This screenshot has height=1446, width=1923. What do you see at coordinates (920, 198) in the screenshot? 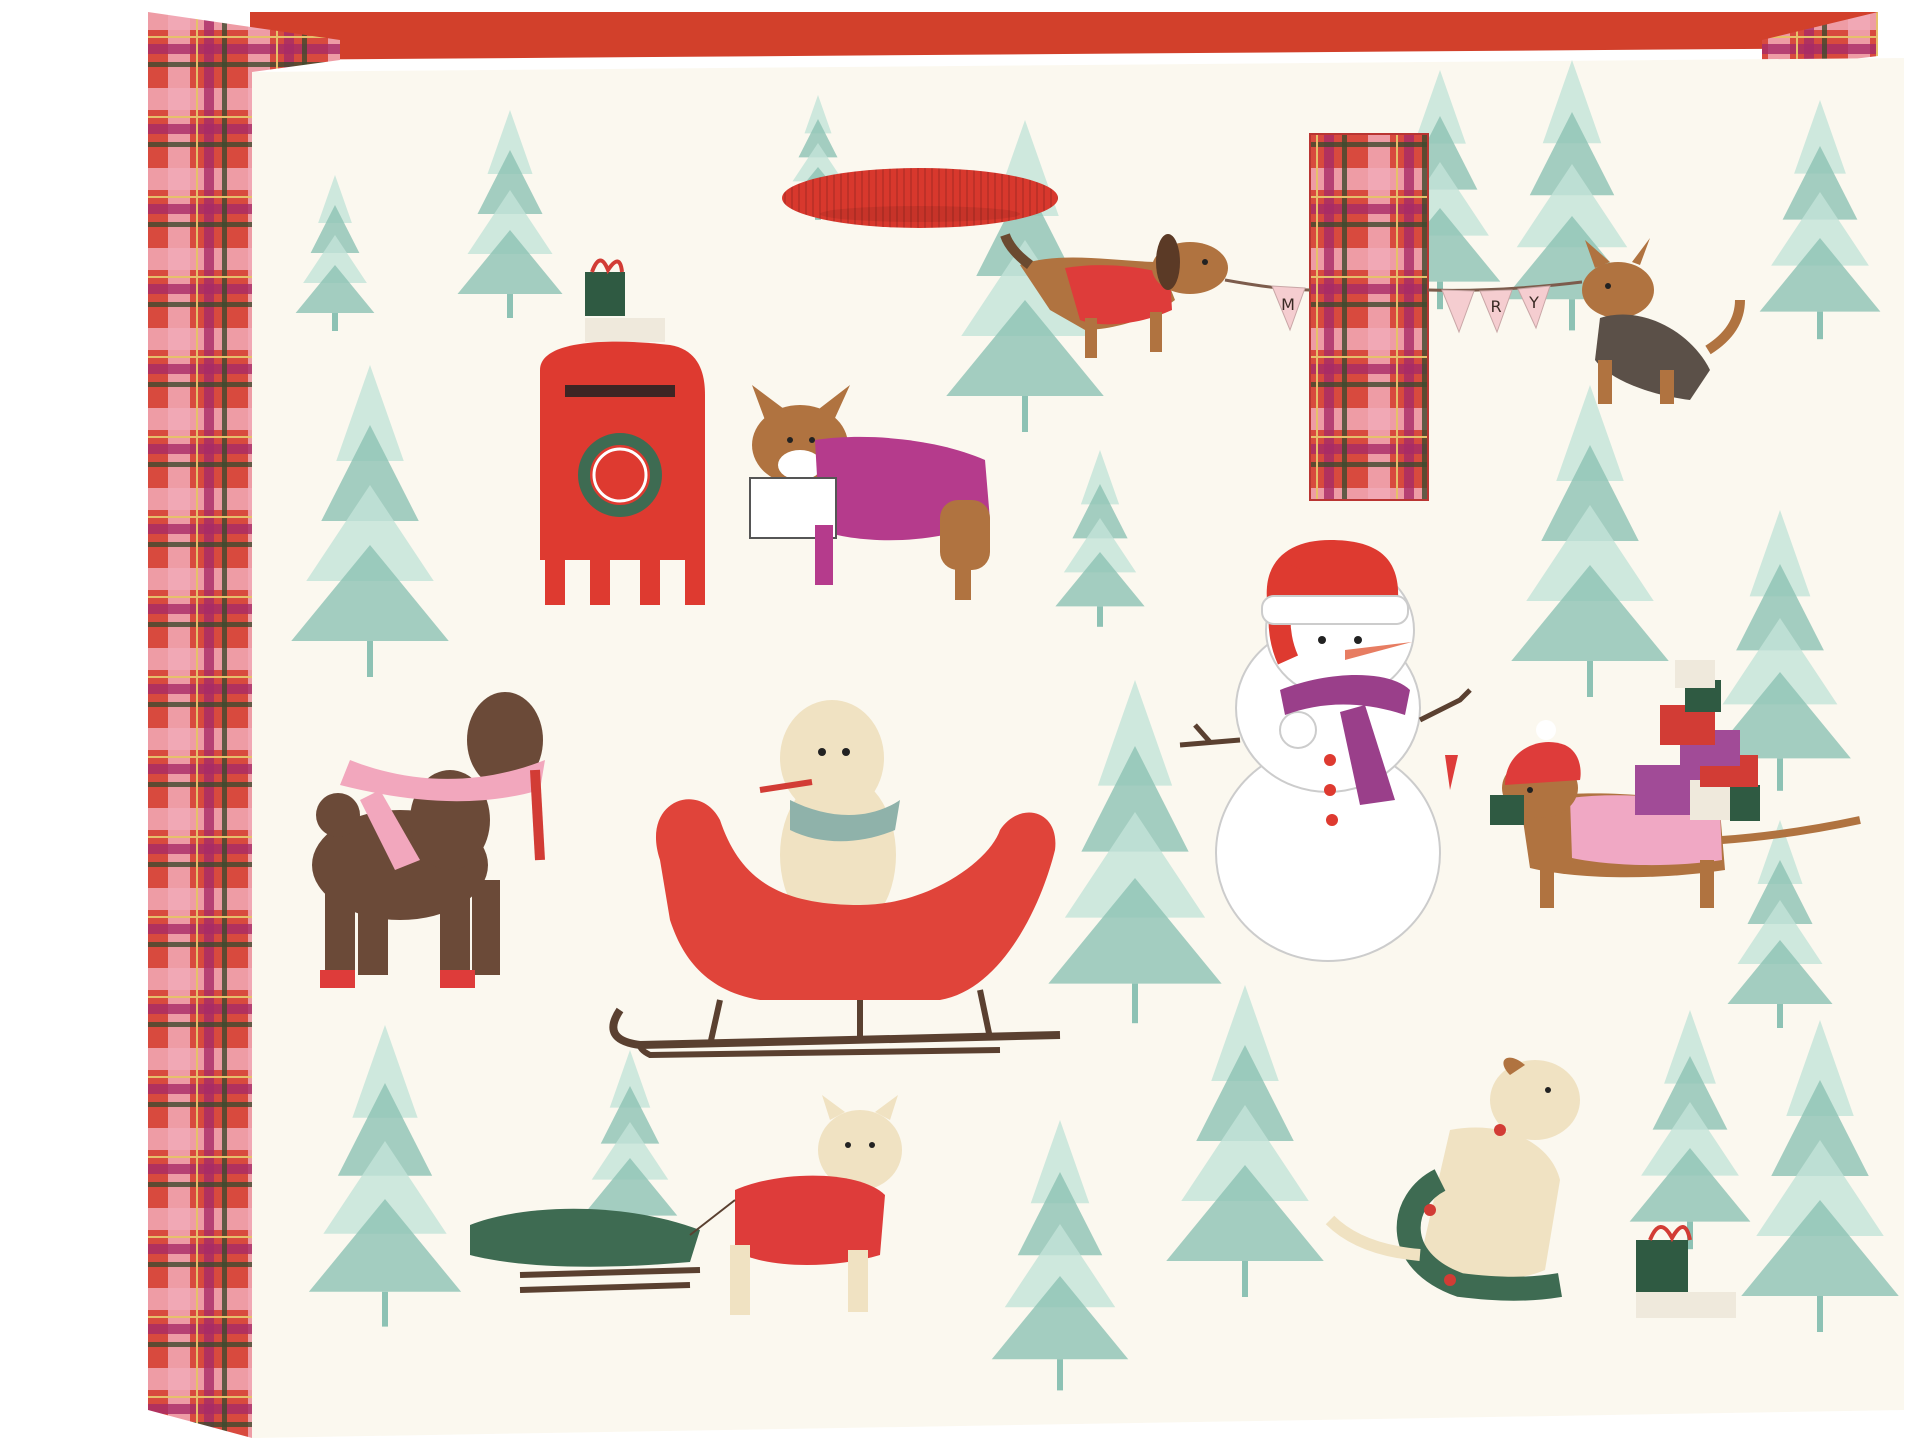
I see `ribbon-handle` at bounding box center [920, 198].